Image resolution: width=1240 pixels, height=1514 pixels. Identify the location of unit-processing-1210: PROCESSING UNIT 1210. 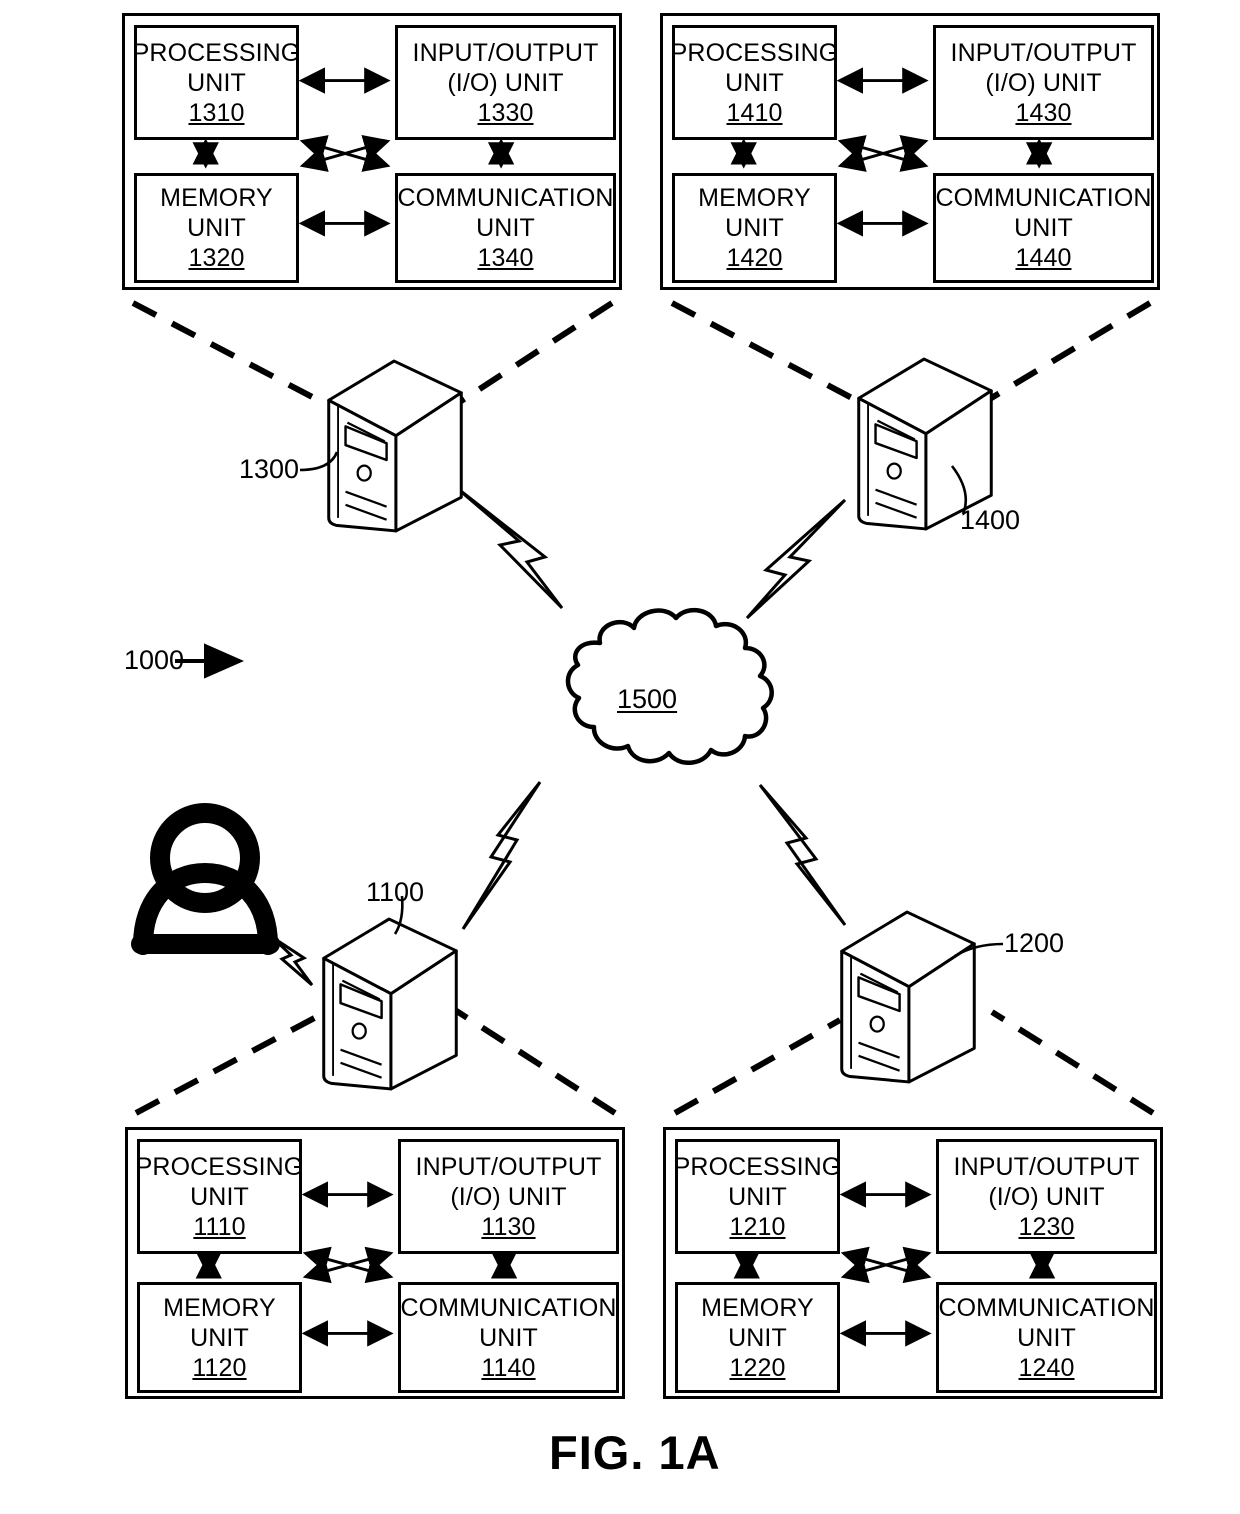
(757, 1196).